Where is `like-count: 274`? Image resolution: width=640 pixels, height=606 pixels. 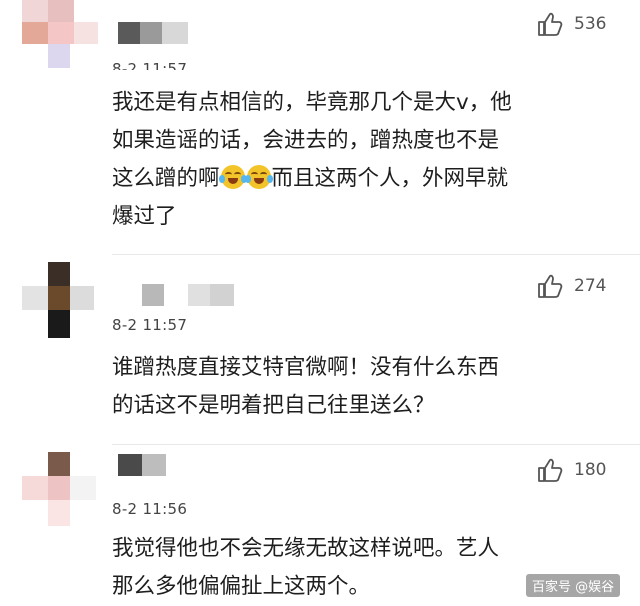
like-count: 274 is located at coordinates (590, 286).